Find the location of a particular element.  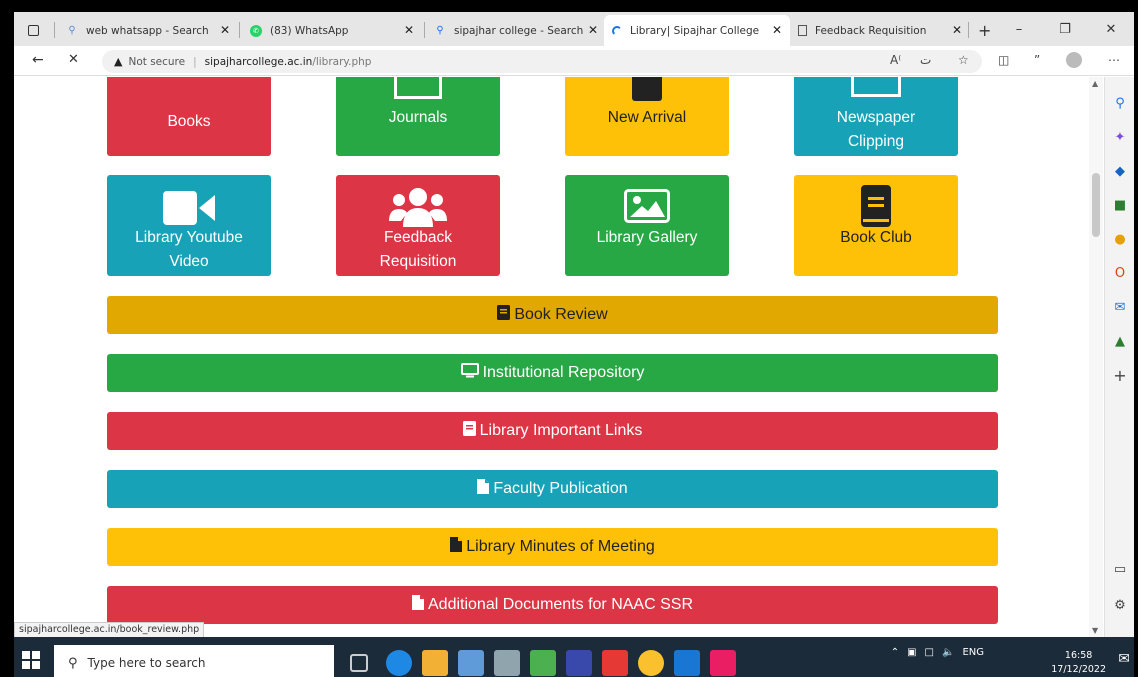

collections-icon: ◫ is located at coordinates (1003, 60).